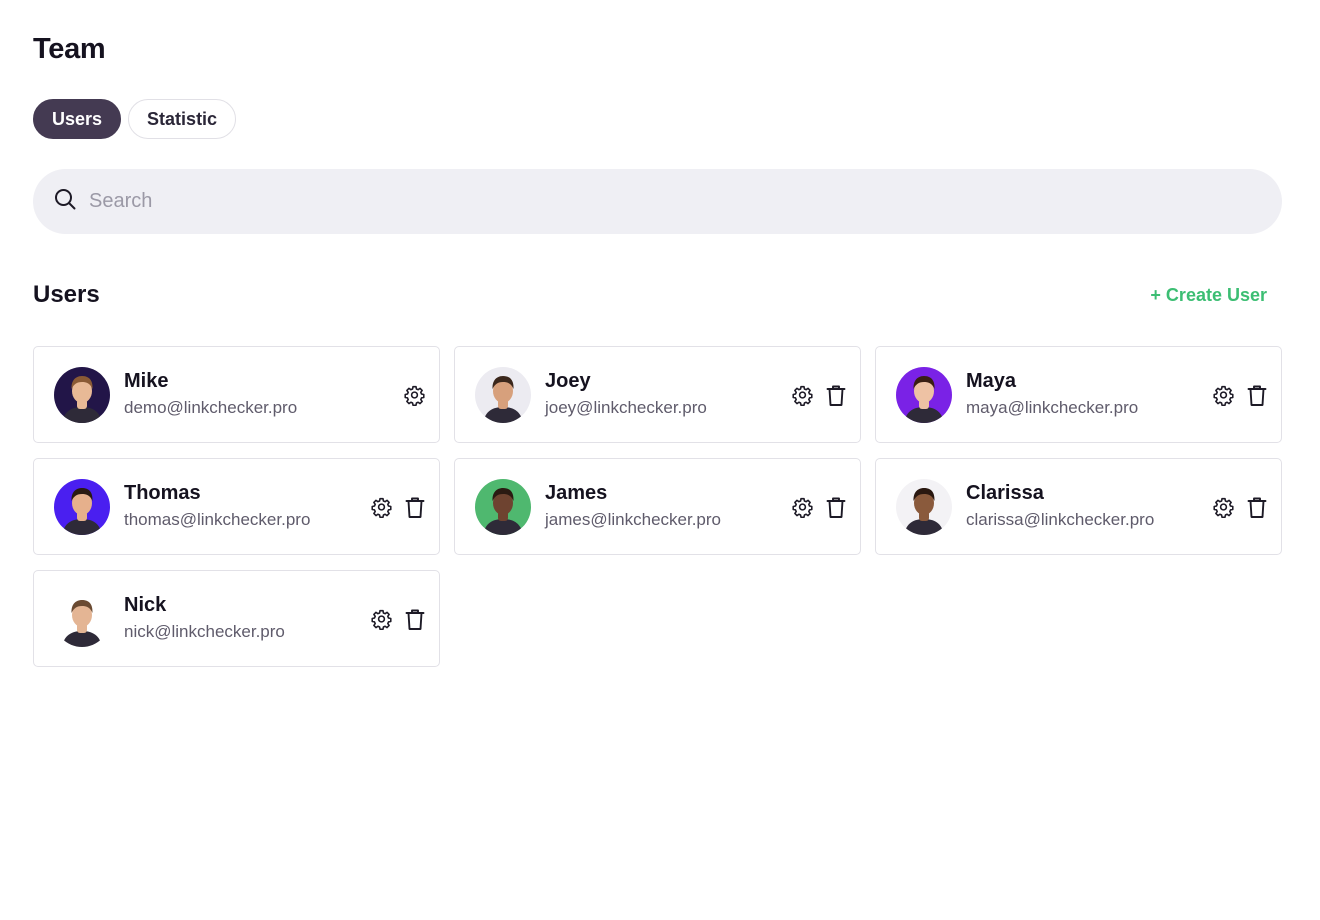 This screenshot has width=1320, height=920. I want to click on search-bar, so click(657, 201).